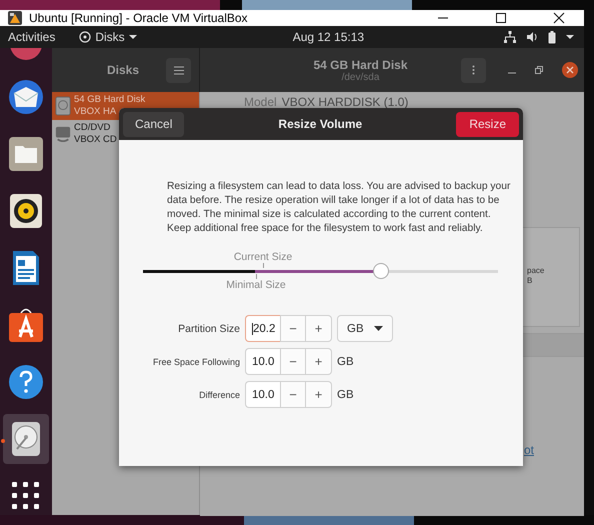  What do you see at coordinates (110, 100) in the screenshot?
I see `drive-name: 54 GB Hard Disk` at bounding box center [110, 100].